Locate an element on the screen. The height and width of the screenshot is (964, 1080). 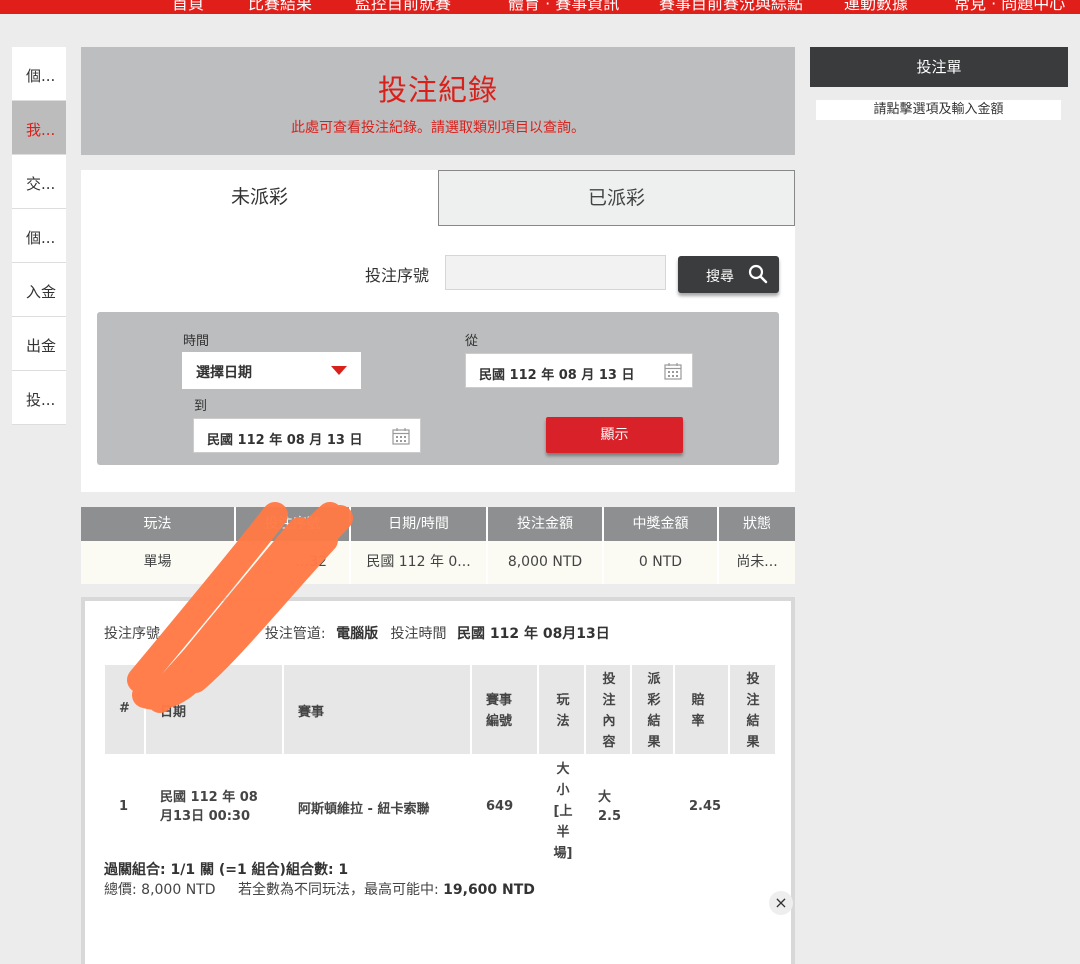
bet-slip-title: 投注單 is located at coordinates (939, 67).